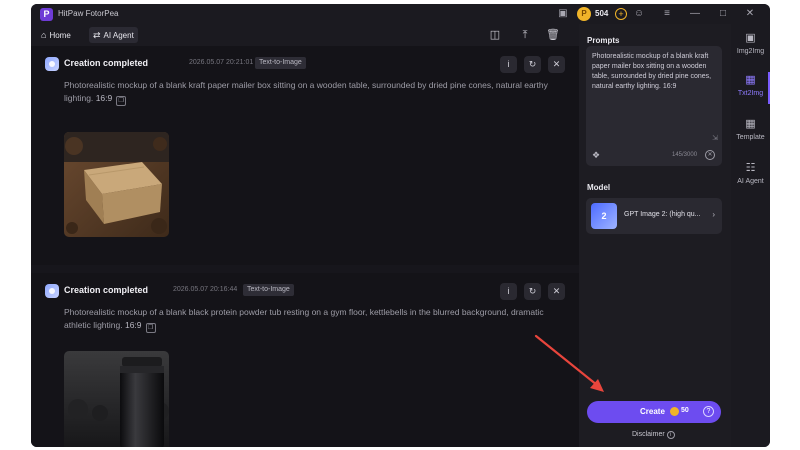 The height and width of the screenshot is (450, 800). I want to click on nav-template-label: Template, so click(750, 137).